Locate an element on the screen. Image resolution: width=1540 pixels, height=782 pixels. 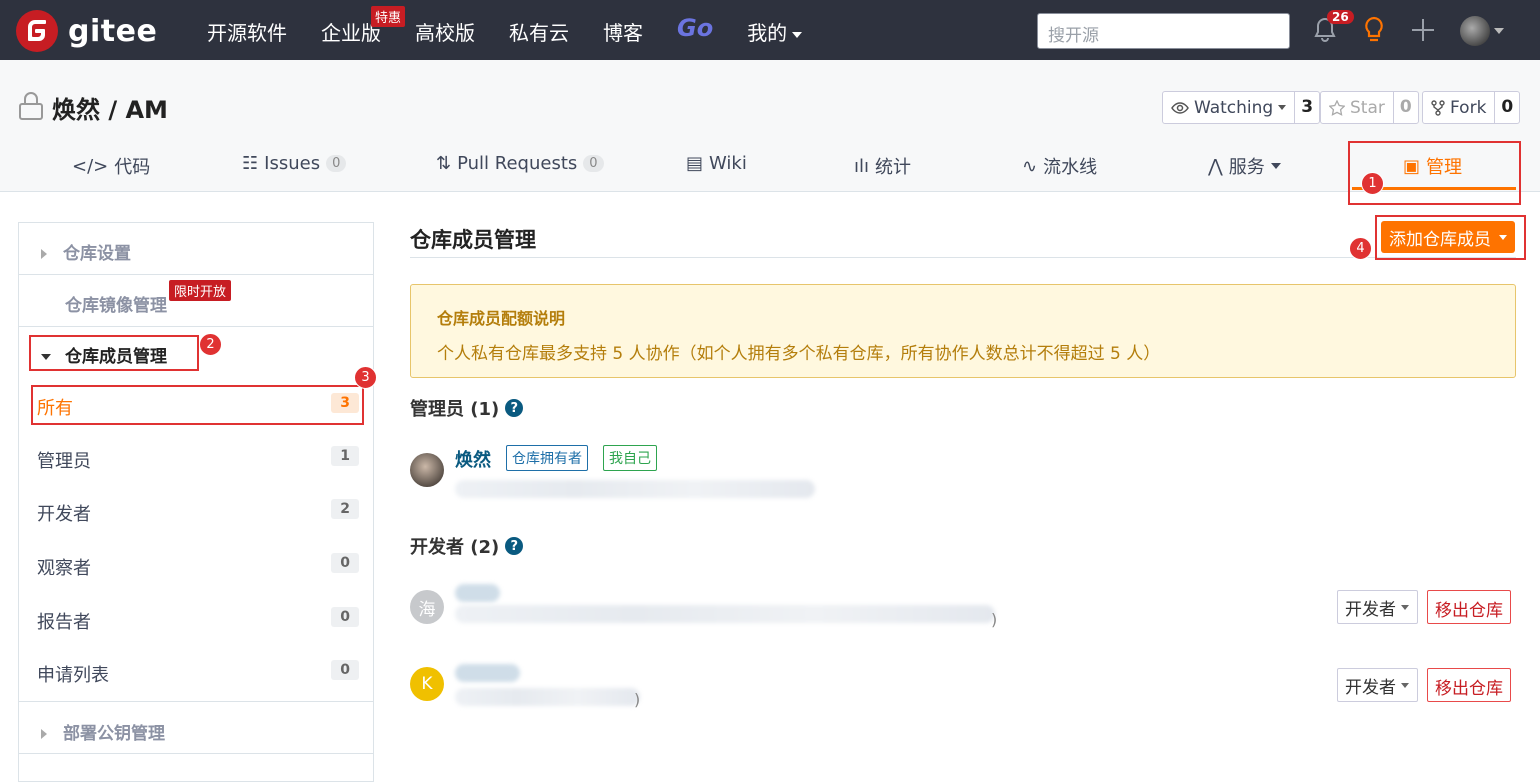
annotation-box-members is located at coordinates (114, 353).